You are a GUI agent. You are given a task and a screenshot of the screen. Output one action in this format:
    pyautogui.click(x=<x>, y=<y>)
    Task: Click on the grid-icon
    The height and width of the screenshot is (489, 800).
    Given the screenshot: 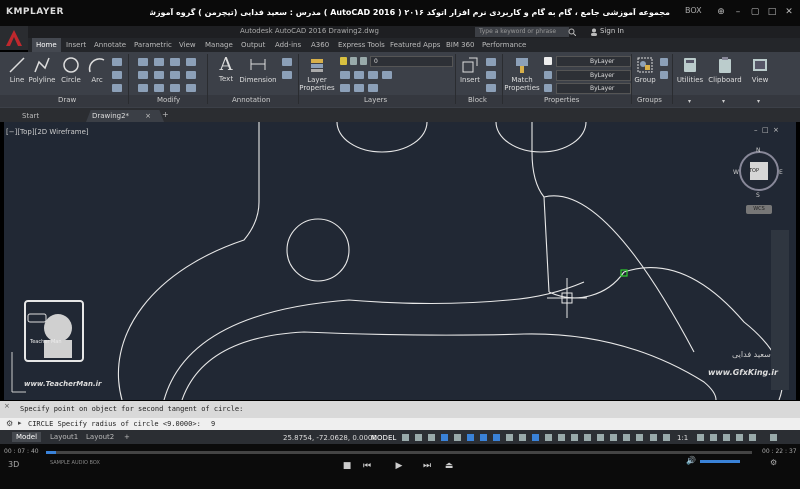 What is the action you would take?
    pyautogui.click(x=405, y=437)
    